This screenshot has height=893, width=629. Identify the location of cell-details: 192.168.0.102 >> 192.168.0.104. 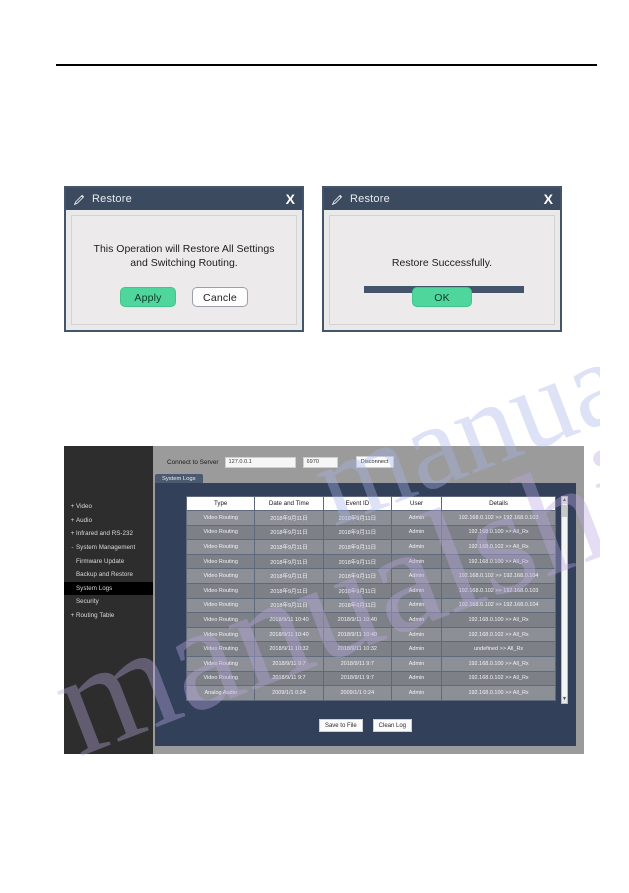
(498, 576).